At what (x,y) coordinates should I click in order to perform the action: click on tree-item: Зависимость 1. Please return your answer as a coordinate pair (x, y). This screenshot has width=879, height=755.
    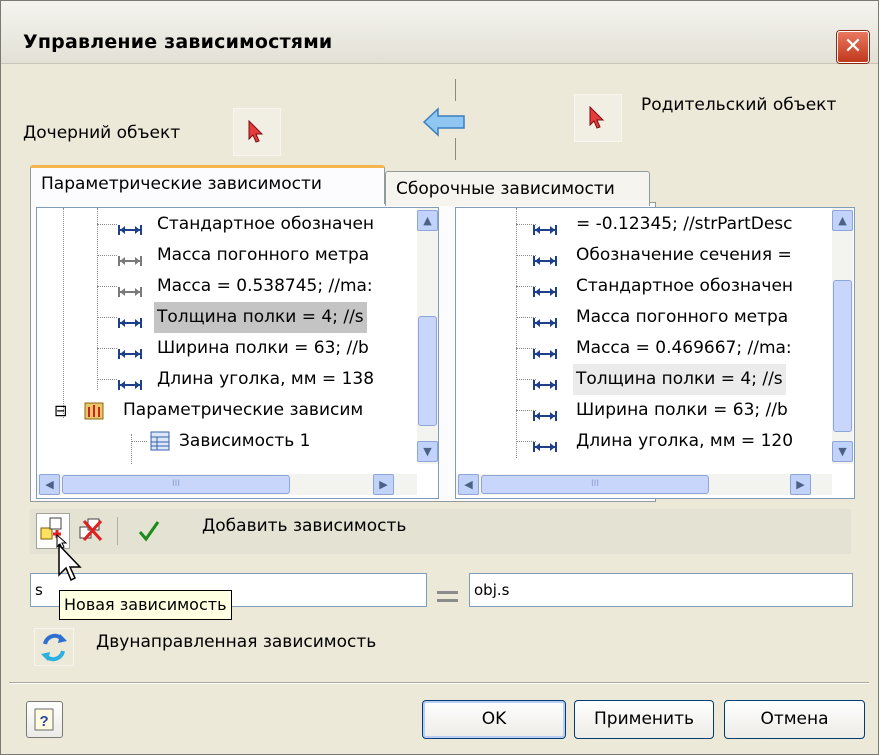
    Looking at the image, I should click on (227, 441).